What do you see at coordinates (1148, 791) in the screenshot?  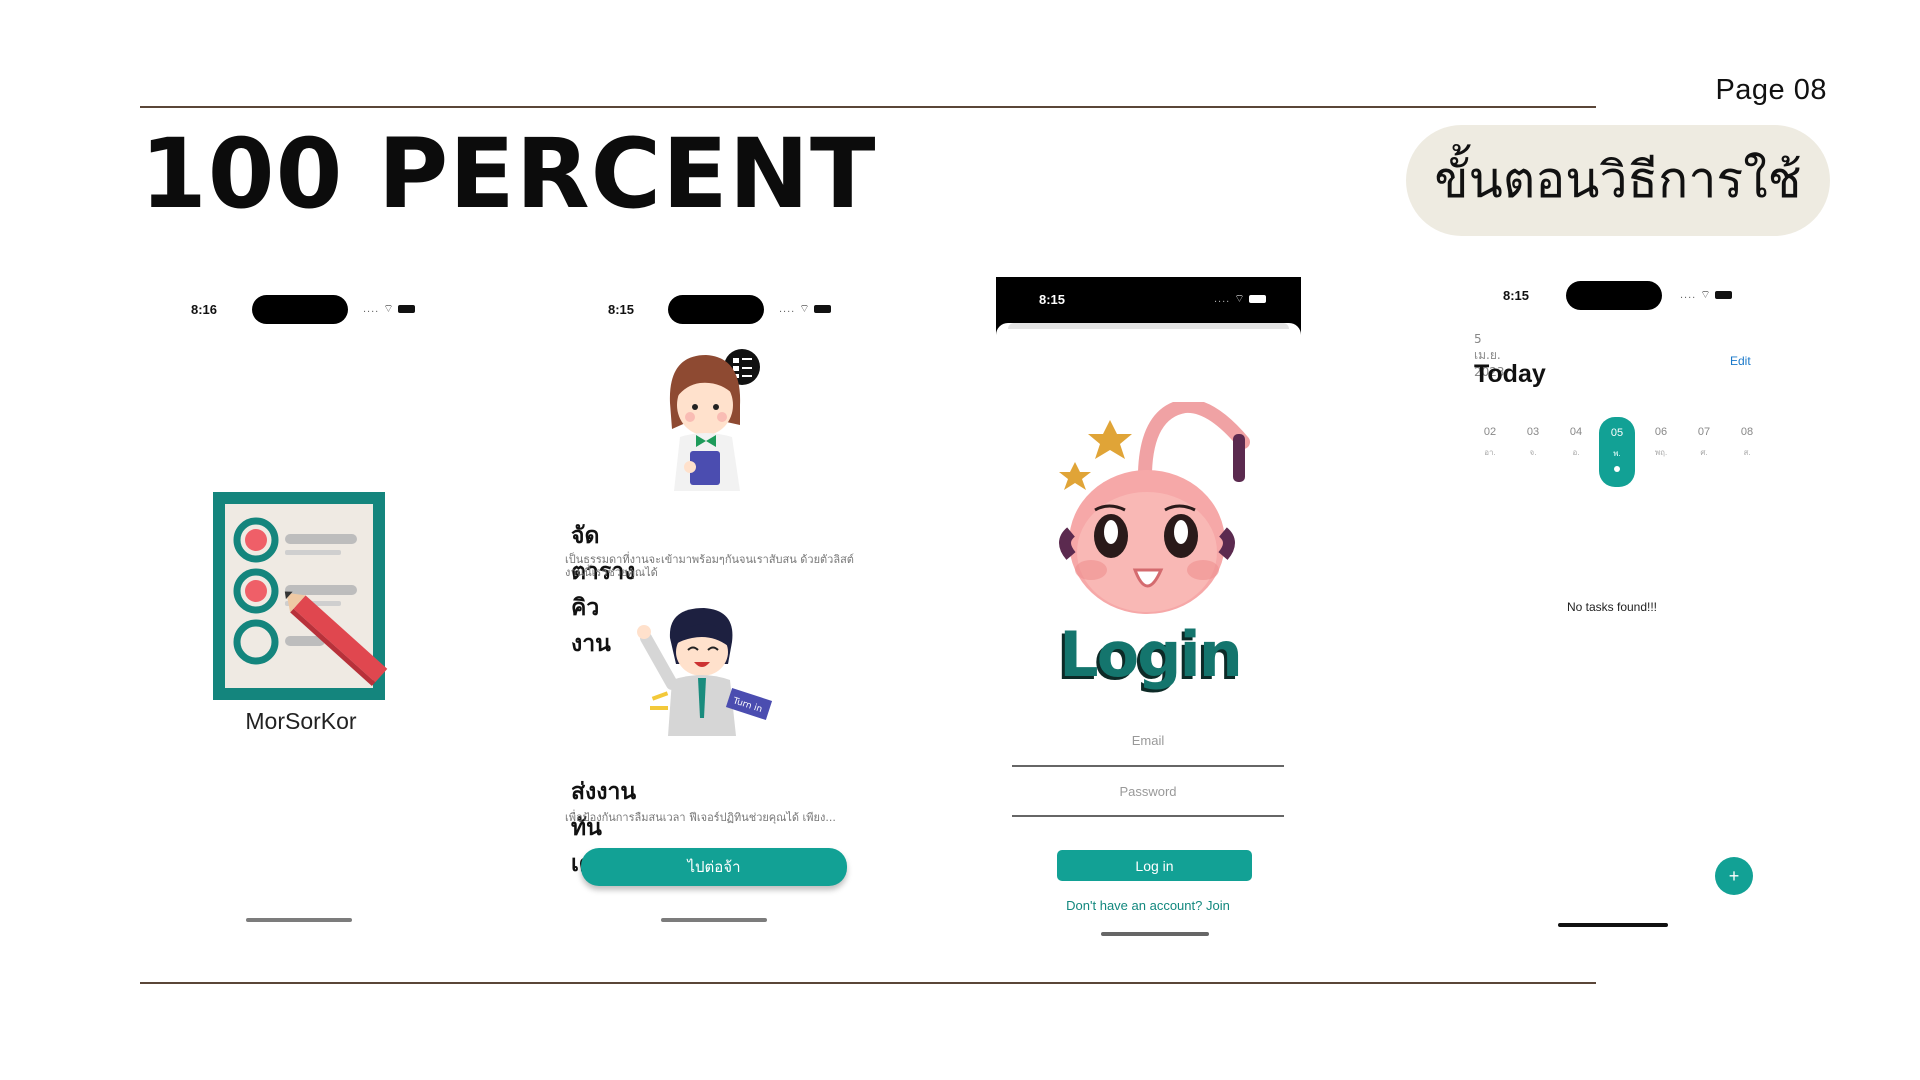 I see `password-field: Password` at bounding box center [1148, 791].